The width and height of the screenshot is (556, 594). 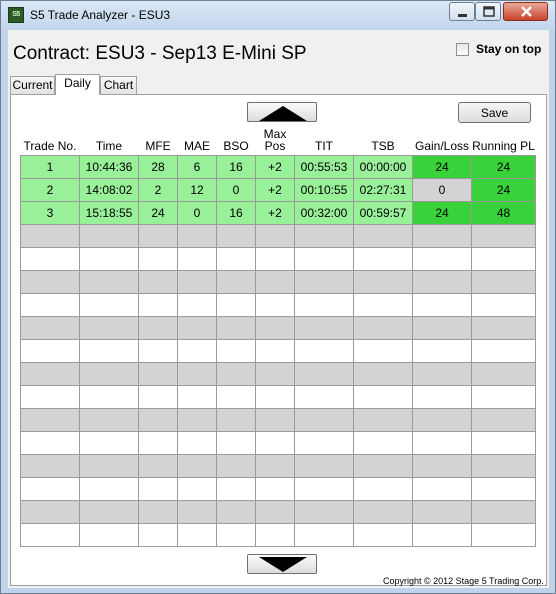 I want to click on save-button: Save, so click(x=494, y=112).